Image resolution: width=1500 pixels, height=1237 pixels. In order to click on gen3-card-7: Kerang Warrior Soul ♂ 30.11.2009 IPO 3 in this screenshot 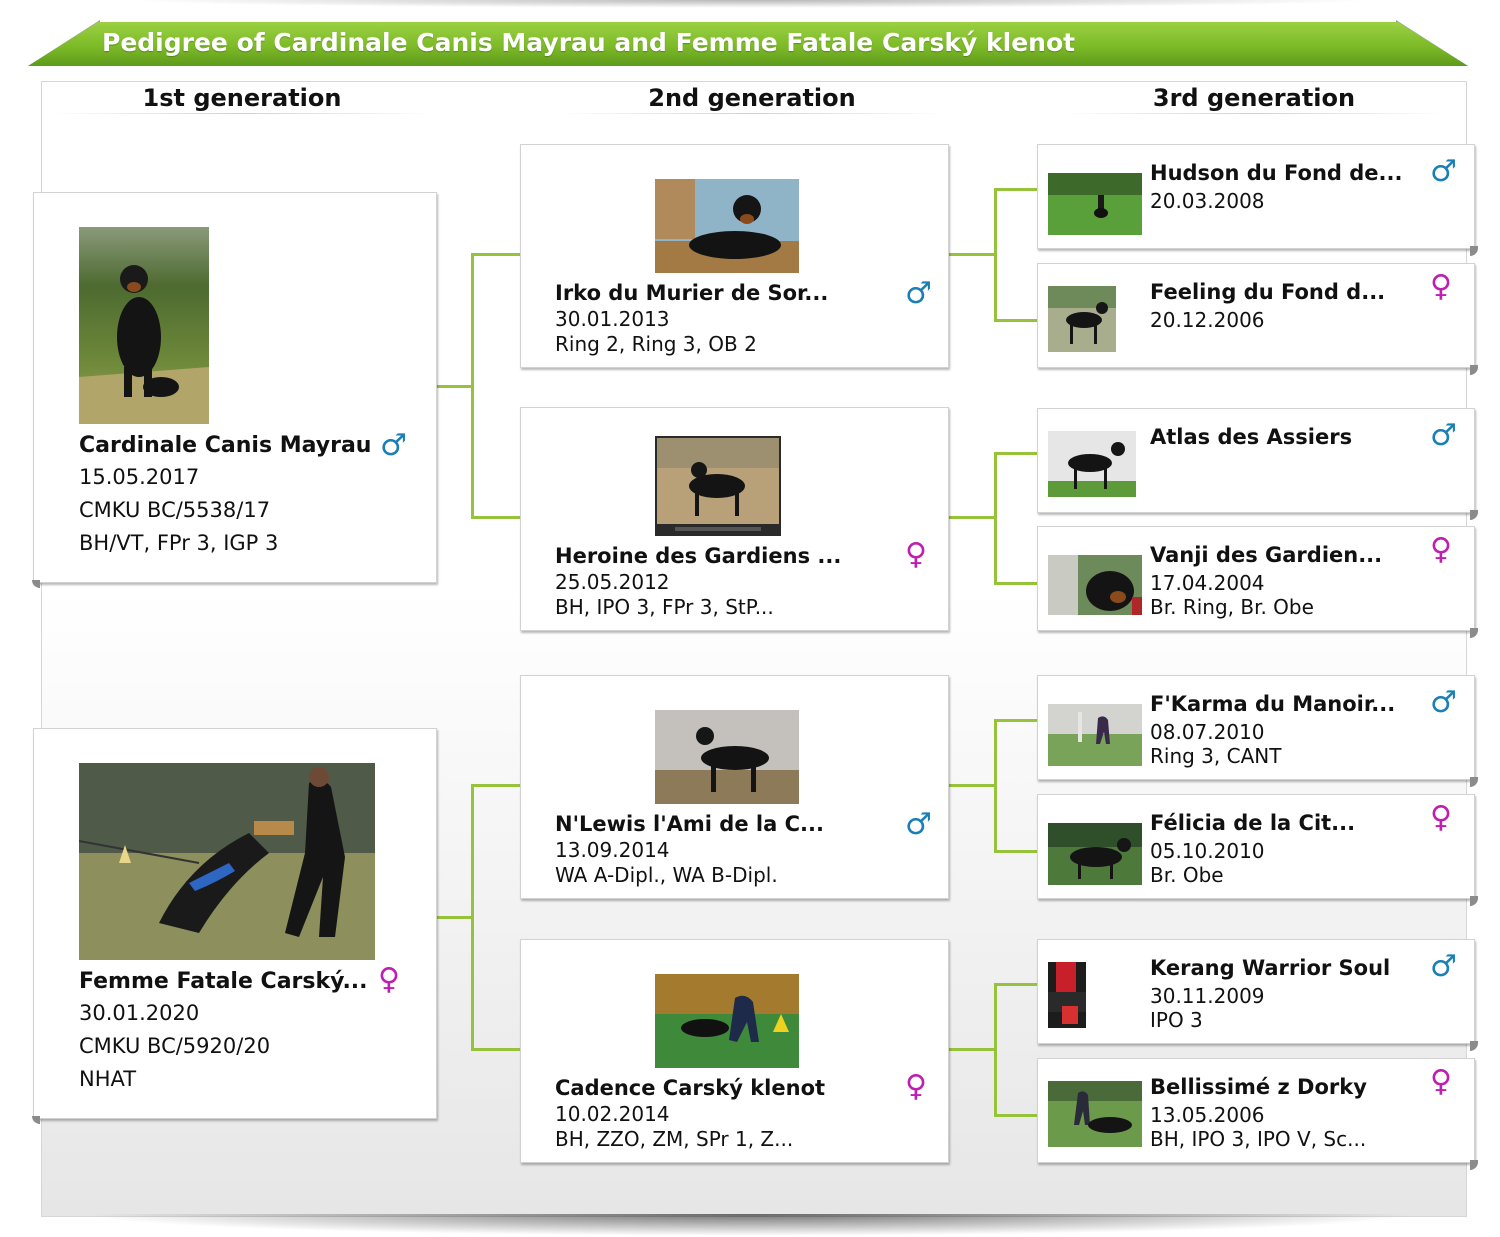, I will do `click(1257, 995)`.